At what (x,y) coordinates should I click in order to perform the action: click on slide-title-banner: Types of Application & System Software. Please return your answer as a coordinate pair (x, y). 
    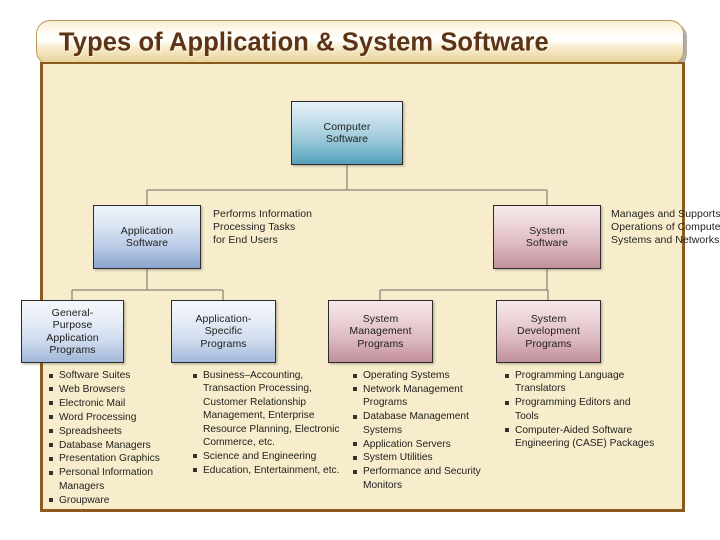
    Looking at the image, I should click on (360, 42).